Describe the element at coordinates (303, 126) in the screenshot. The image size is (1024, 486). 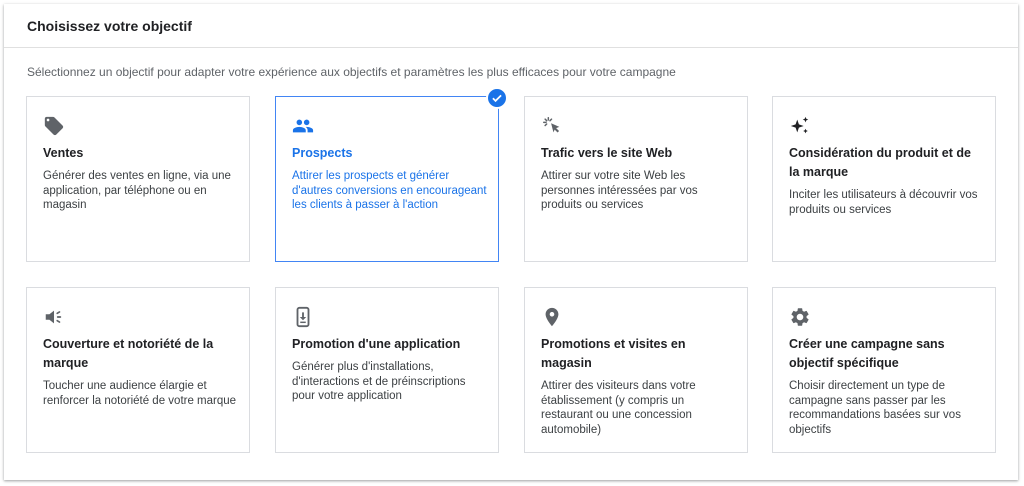
I see `people-icon` at that location.